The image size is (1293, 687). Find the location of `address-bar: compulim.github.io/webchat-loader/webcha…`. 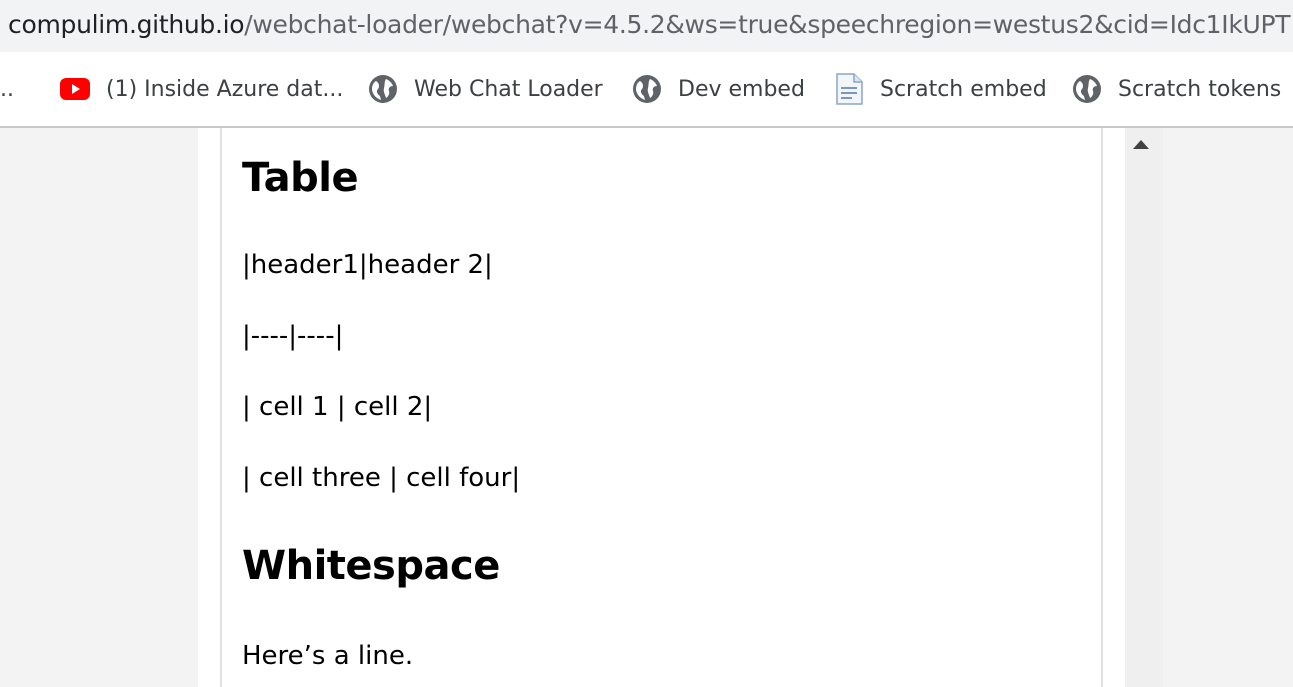

address-bar: compulim.github.io/webchat-loader/webcha… is located at coordinates (646, 26).